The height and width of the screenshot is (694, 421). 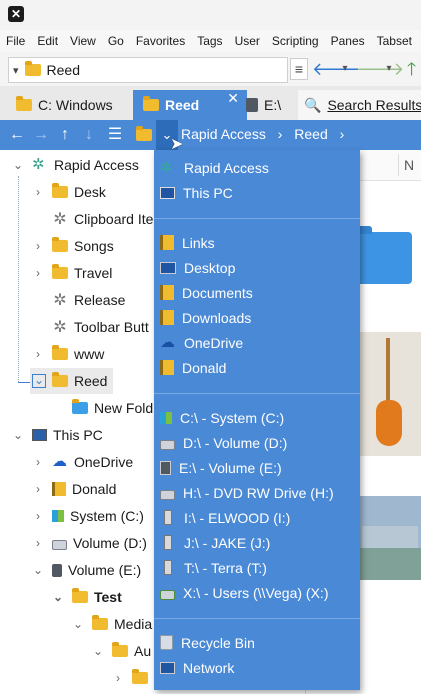 I want to click on menu-scripting: Scripting, so click(x=295, y=41).